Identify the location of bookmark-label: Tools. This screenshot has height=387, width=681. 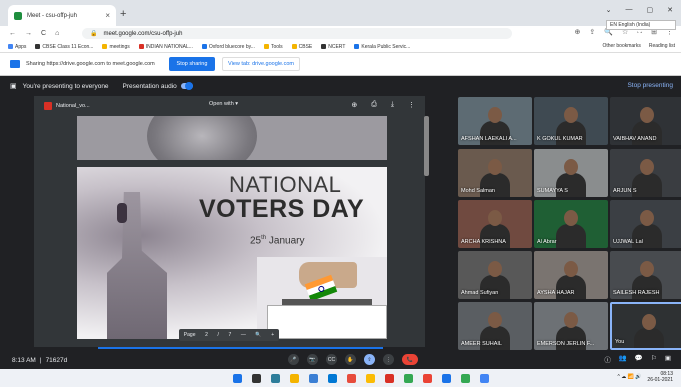
(276, 46).